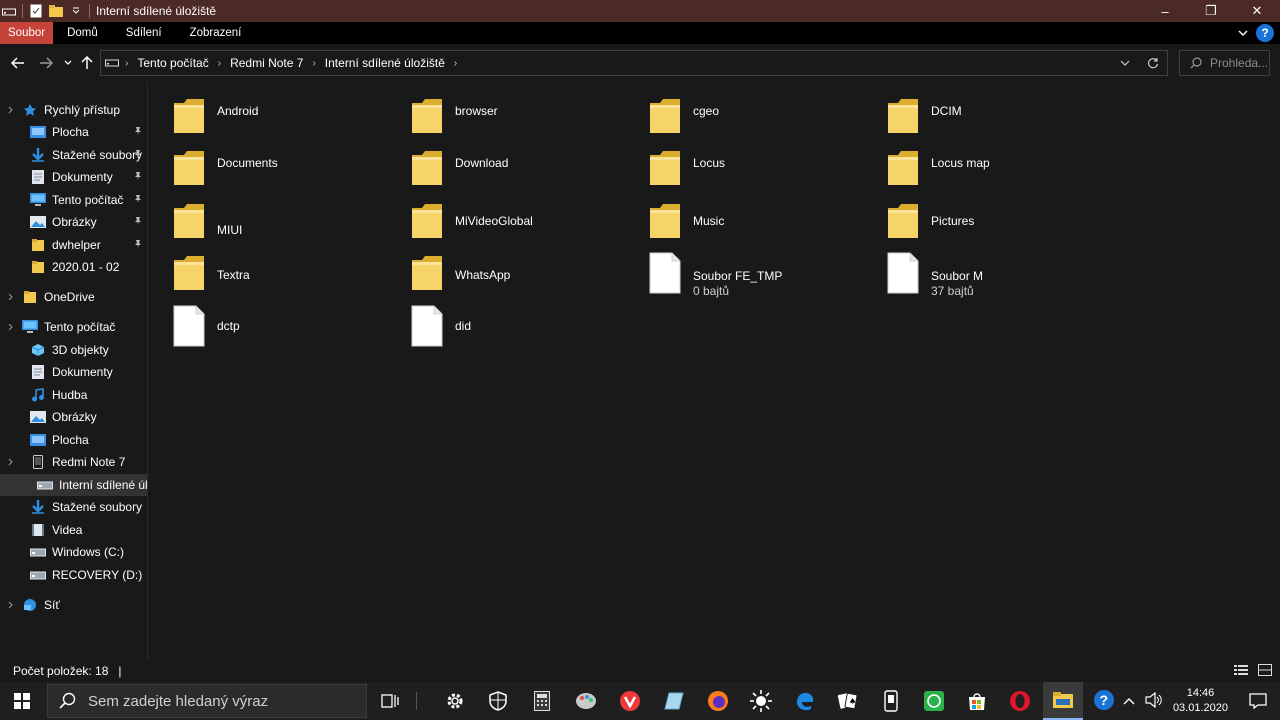 The width and height of the screenshot is (1280, 720). Describe the element at coordinates (73, 605) in the screenshot. I see `sidebar-item: Síť` at that location.